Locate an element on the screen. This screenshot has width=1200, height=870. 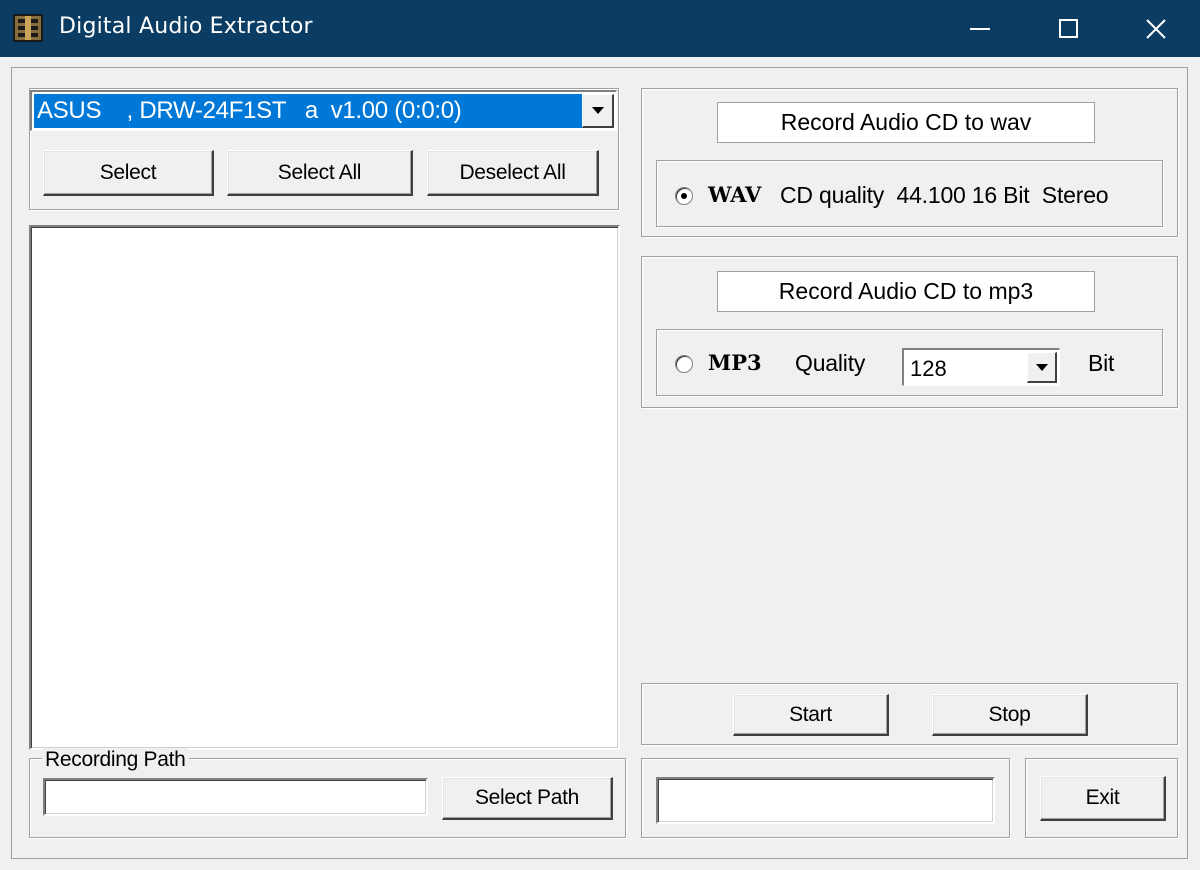
minimize-button is located at coordinates (980, 28).